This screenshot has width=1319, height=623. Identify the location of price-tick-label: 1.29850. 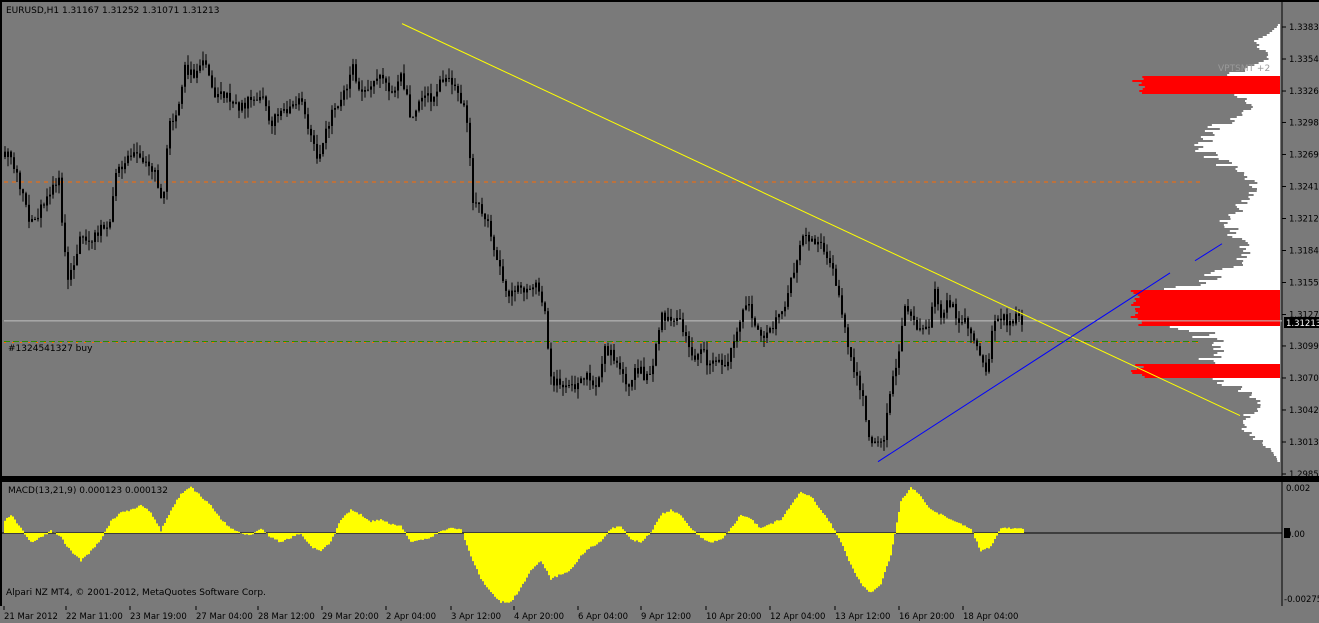
(1304, 475).